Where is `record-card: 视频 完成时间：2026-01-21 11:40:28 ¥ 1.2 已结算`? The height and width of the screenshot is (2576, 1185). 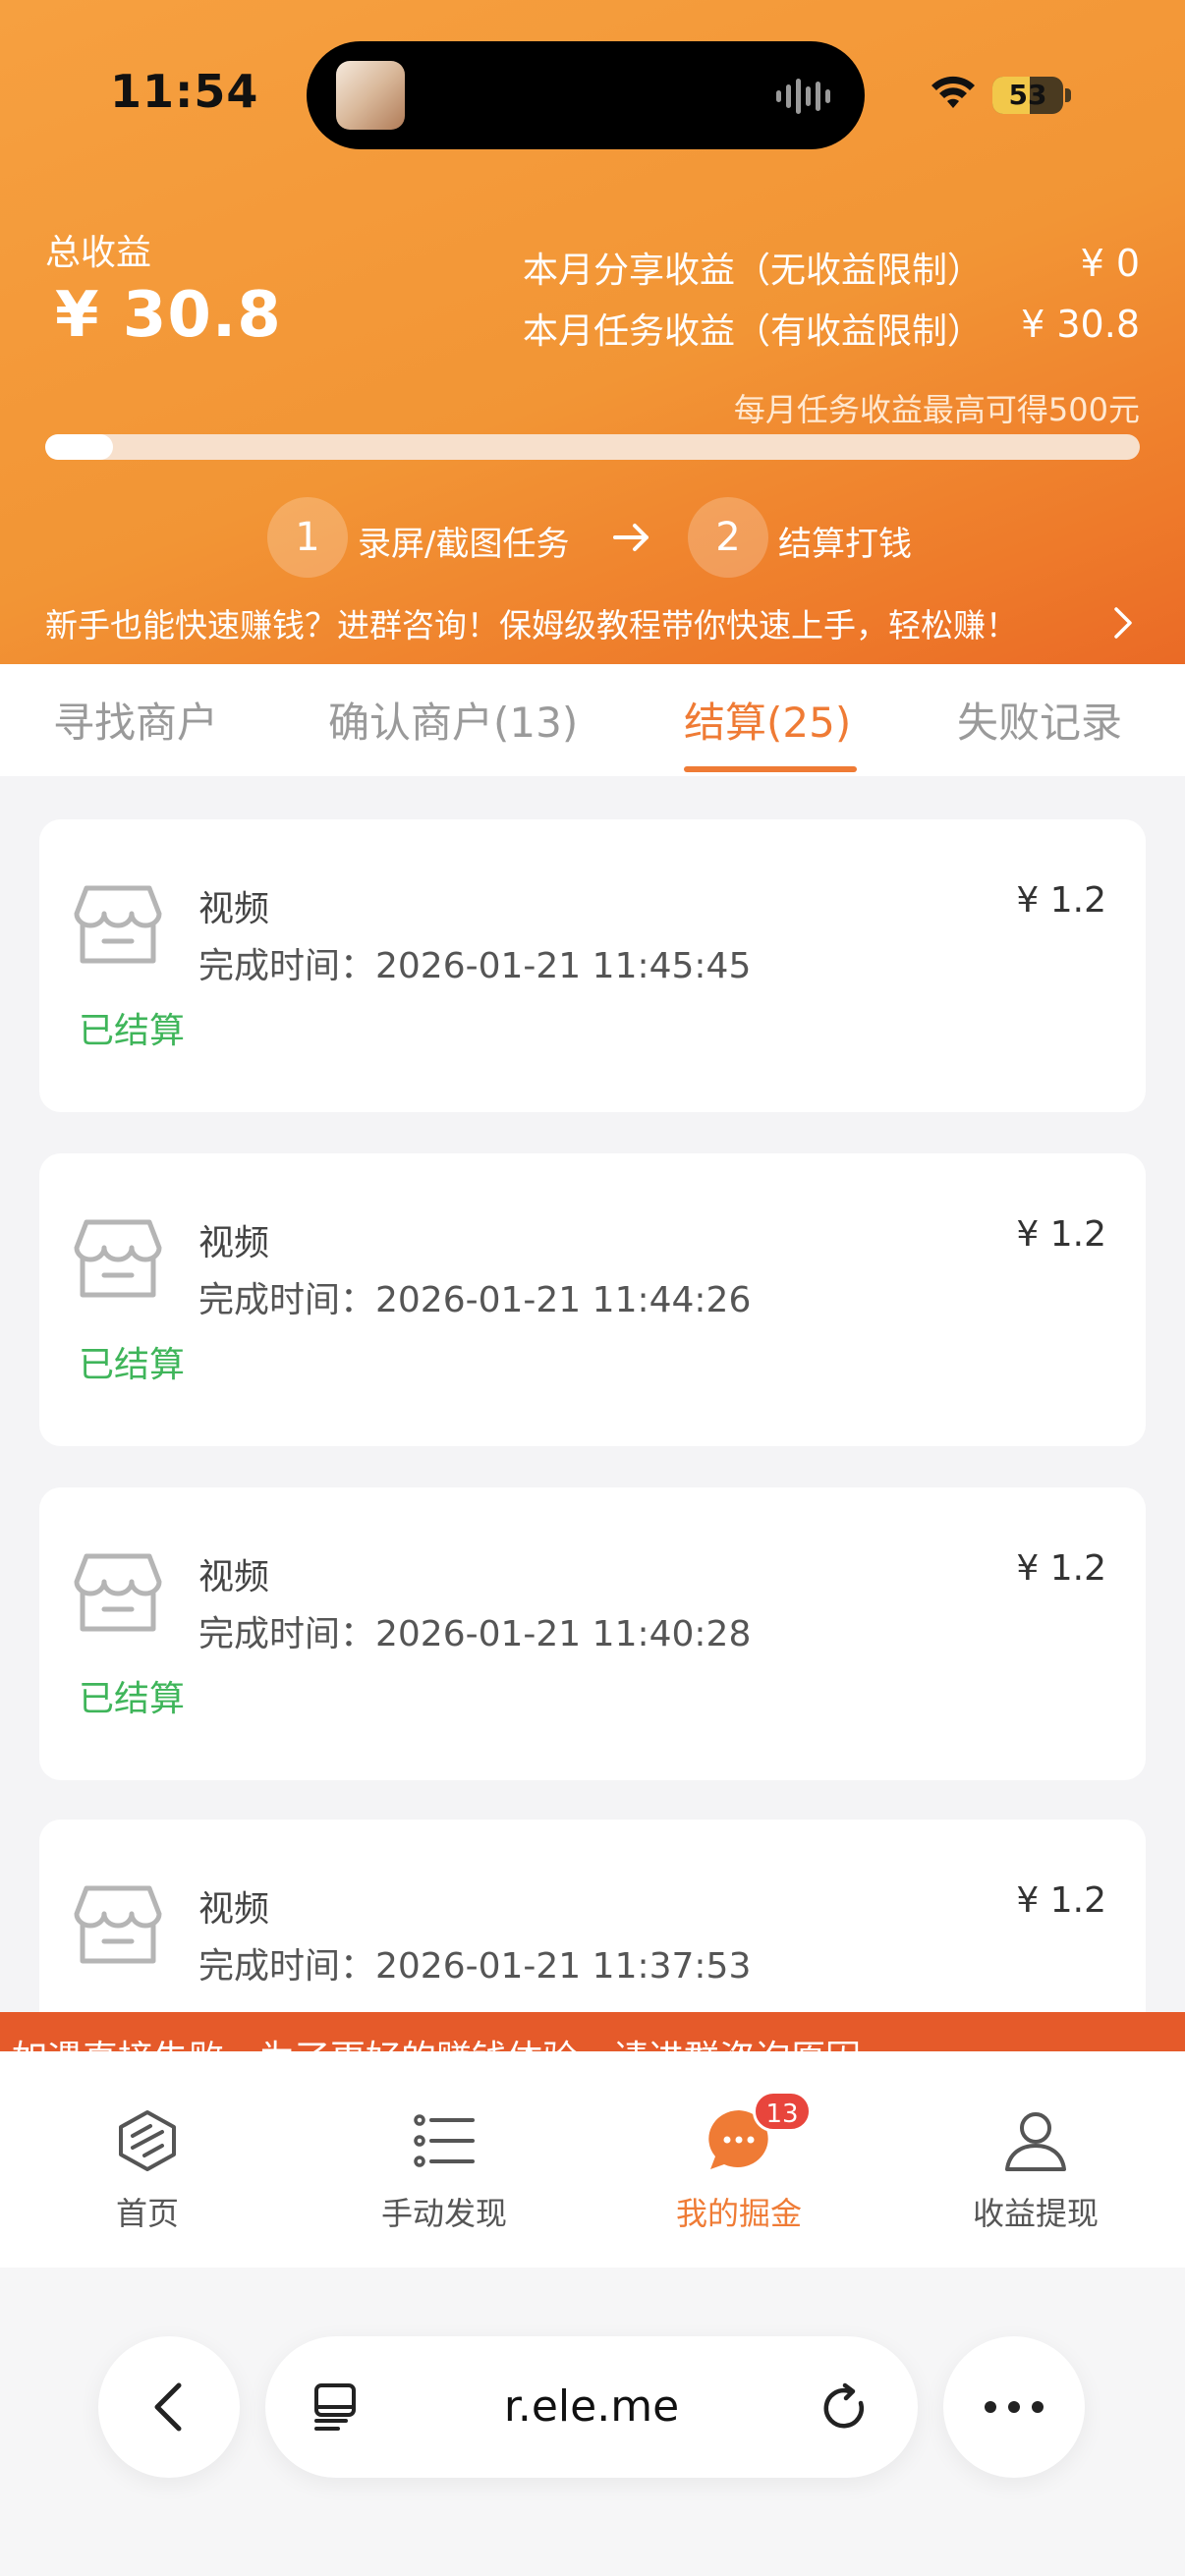
record-card: 视频 完成时间：2026-01-21 11:40:28 ¥ 1.2 已结算 is located at coordinates (592, 1633).